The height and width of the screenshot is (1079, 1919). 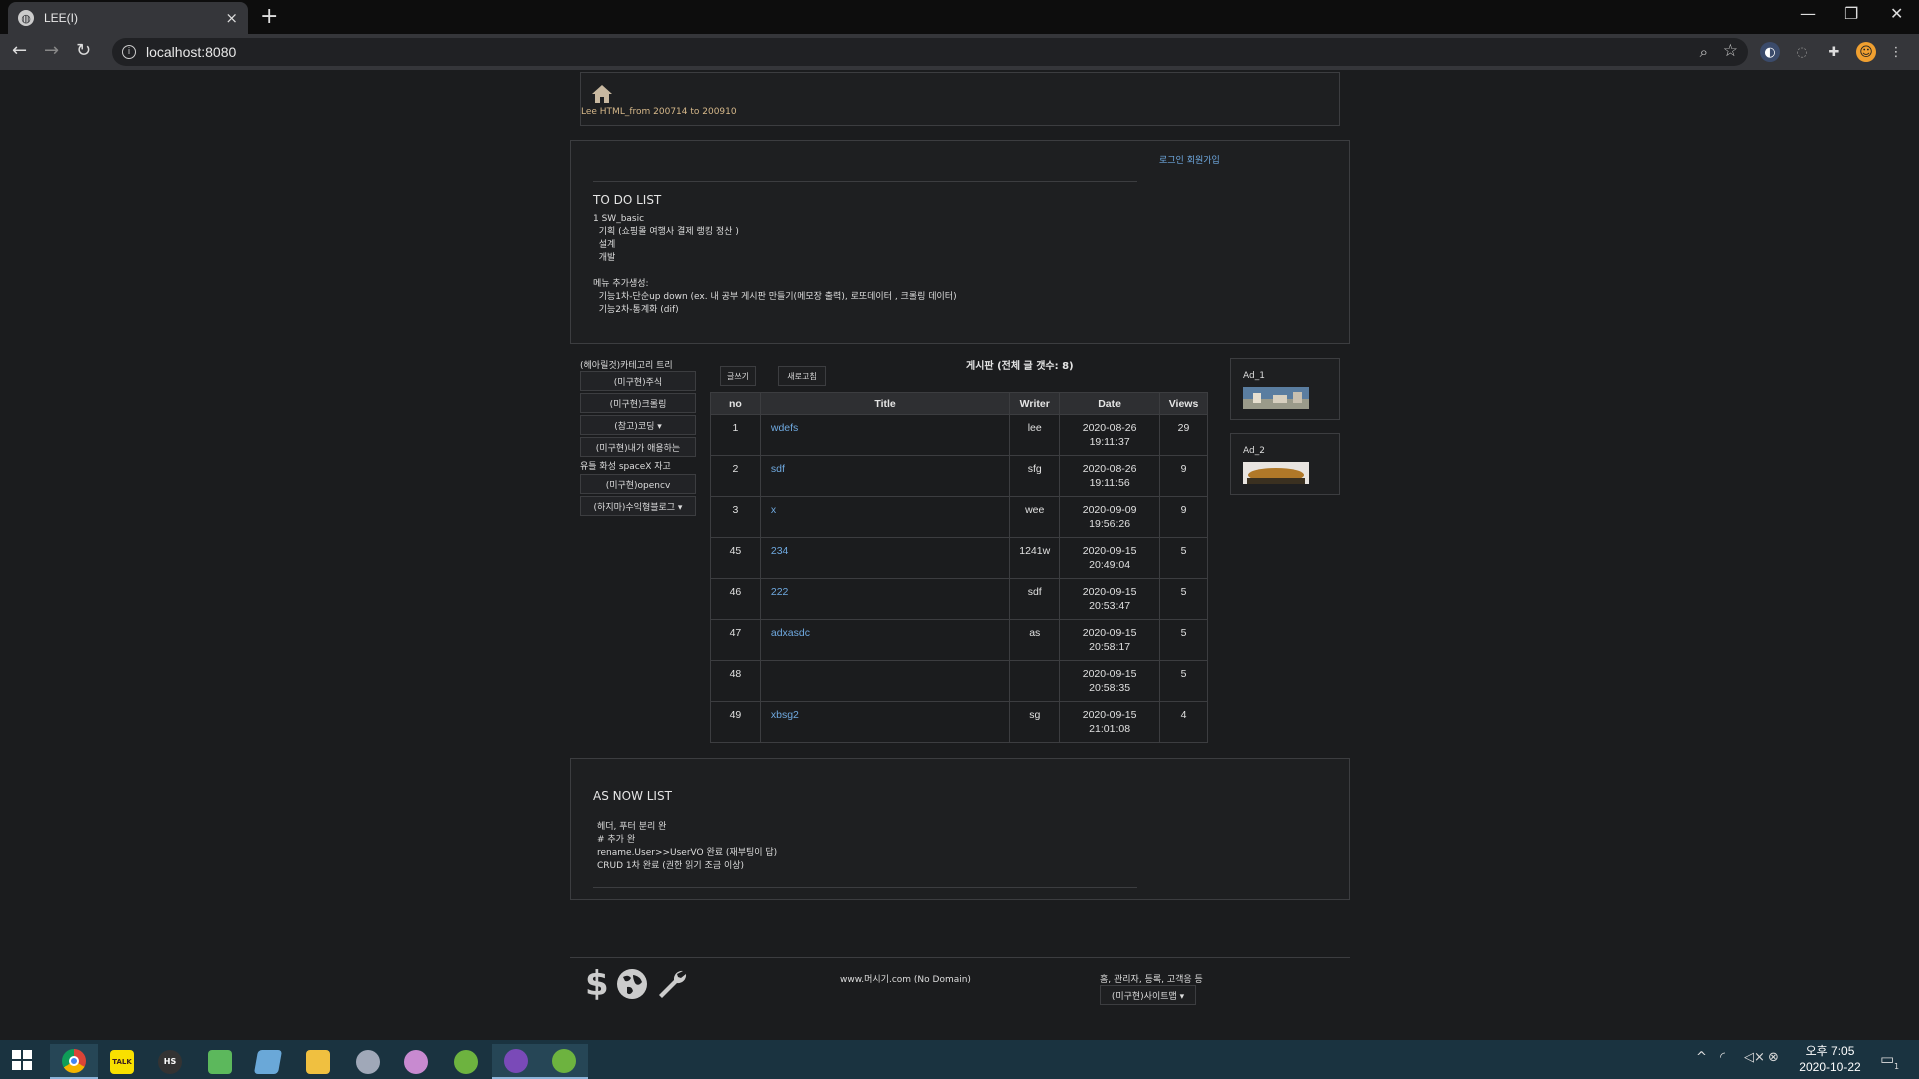 What do you see at coordinates (1896, 52) in the screenshot?
I see `menu-dots-icon: ⋮` at bounding box center [1896, 52].